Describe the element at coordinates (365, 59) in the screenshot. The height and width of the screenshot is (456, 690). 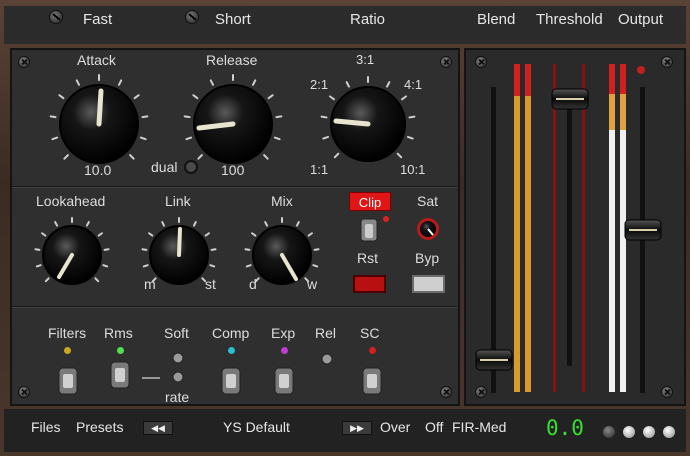
I see `ratio-mark-3-1: 3:1` at that location.